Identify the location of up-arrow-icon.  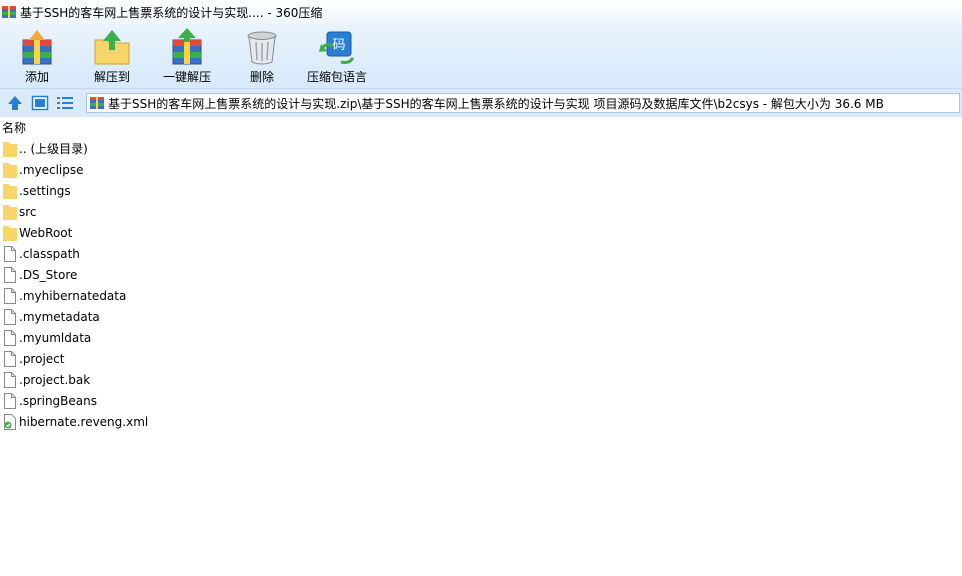
(15, 103).